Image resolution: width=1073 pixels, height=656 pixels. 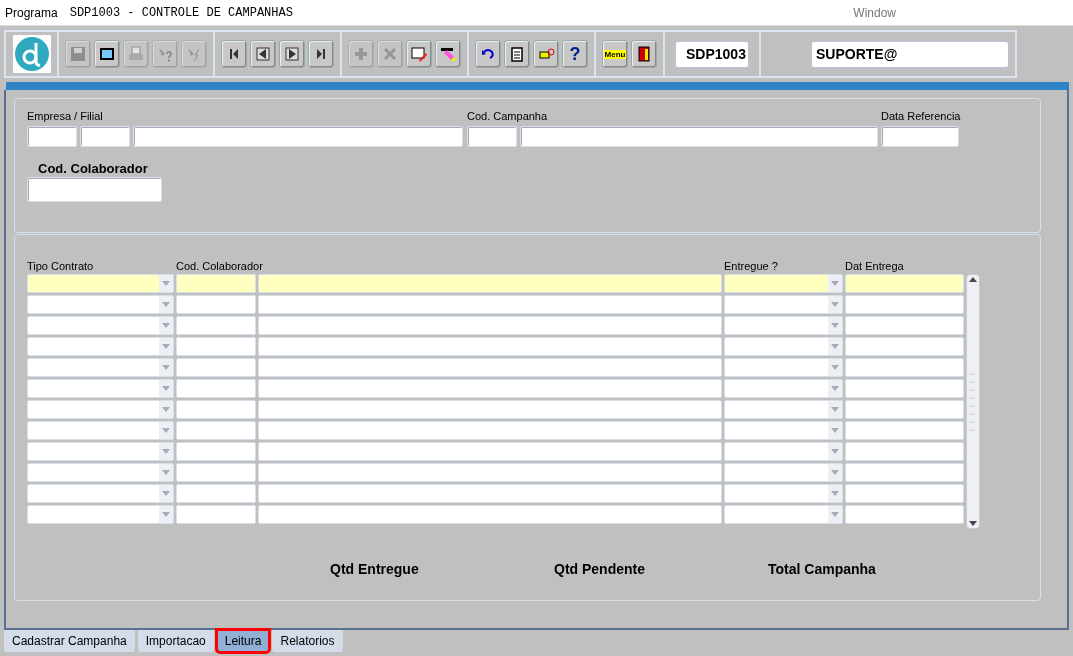 What do you see at coordinates (921, 116) in the screenshot?
I see `field-label: Data Referencia` at bounding box center [921, 116].